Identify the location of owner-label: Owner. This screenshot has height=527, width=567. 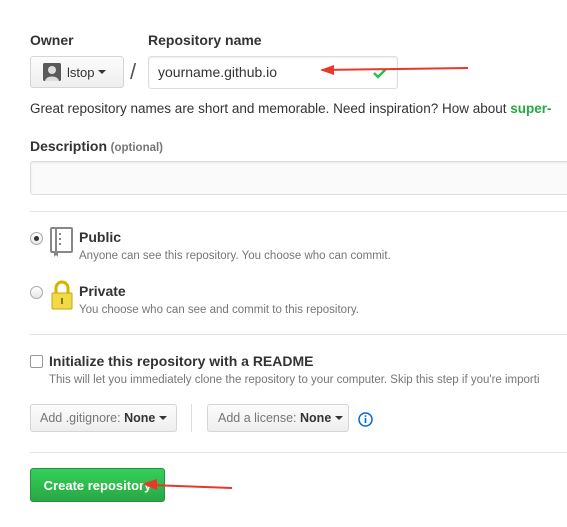
(52, 40).